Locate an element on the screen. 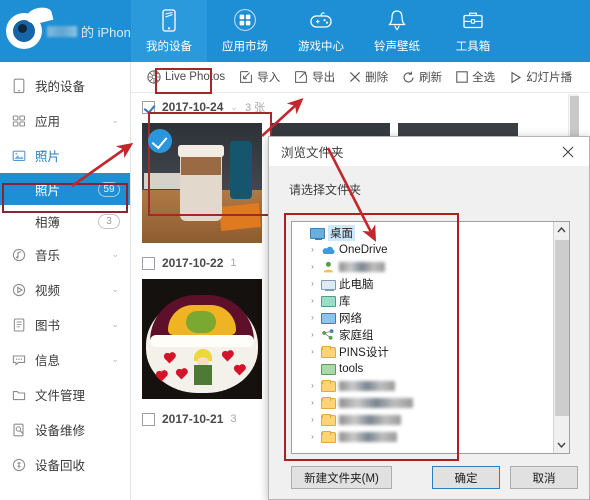  folder-tree-scrollbar is located at coordinates (561, 337).